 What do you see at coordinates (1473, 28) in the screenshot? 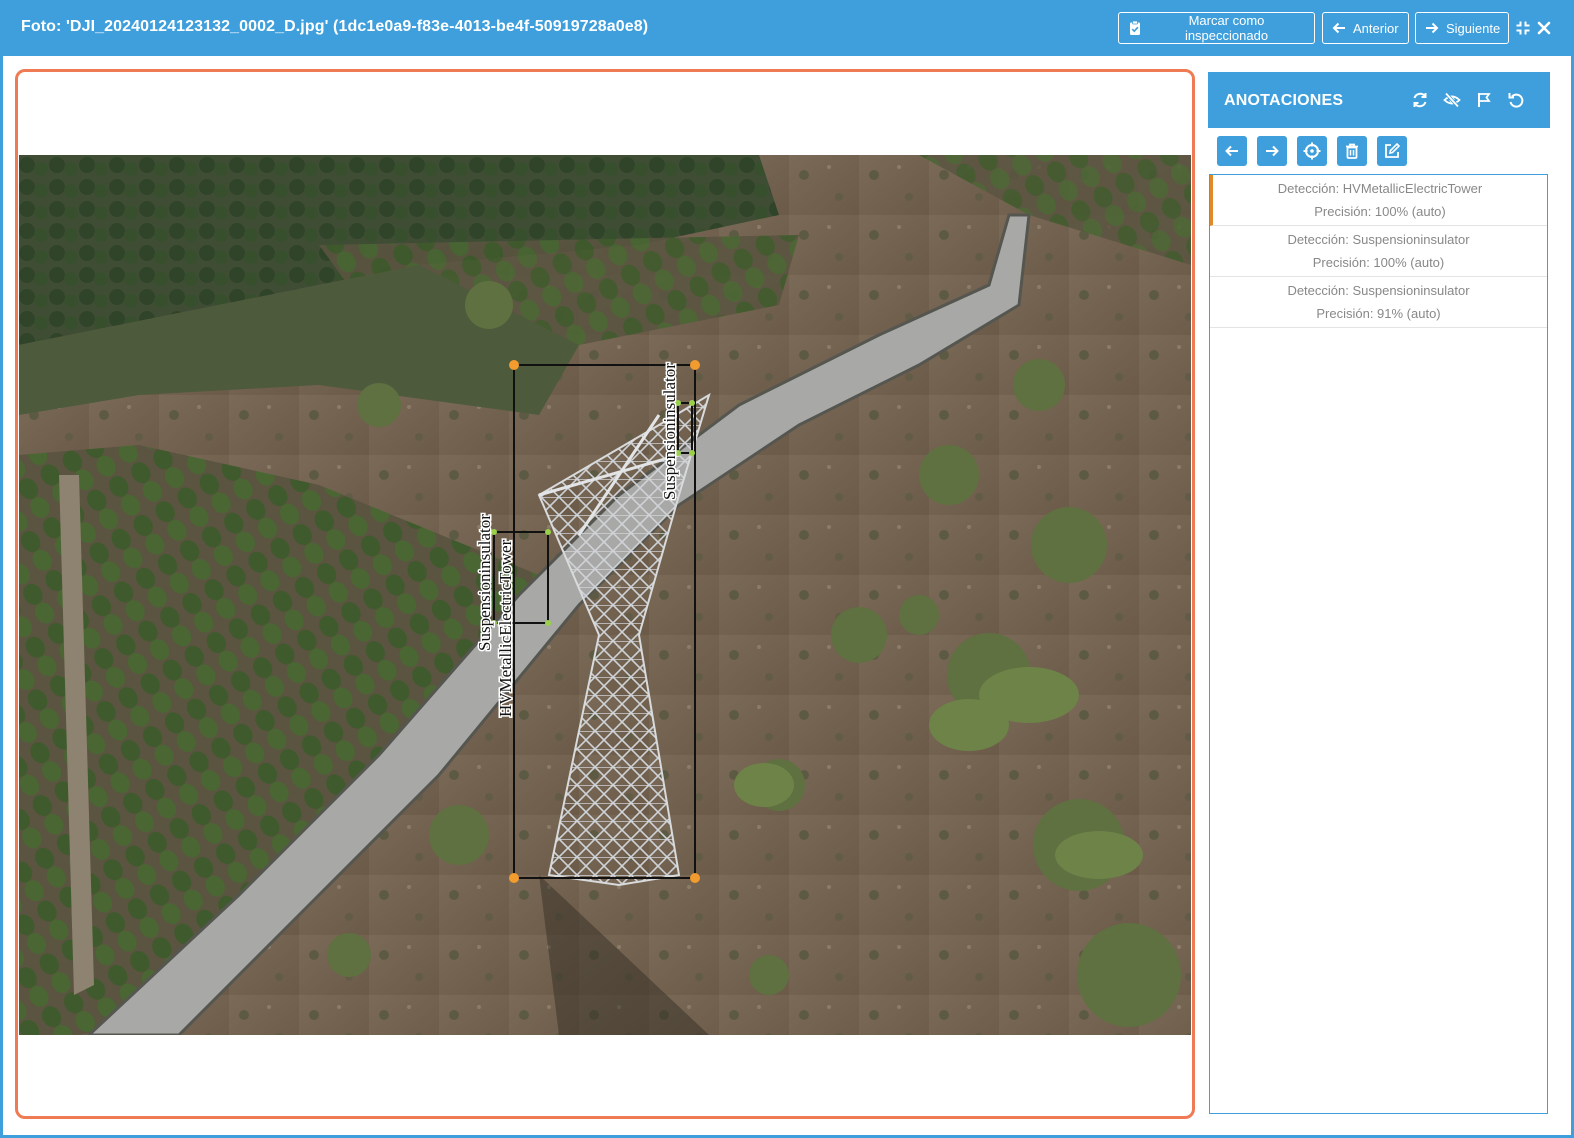
I see `next-label: Siguiente` at bounding box center [1473, 28].